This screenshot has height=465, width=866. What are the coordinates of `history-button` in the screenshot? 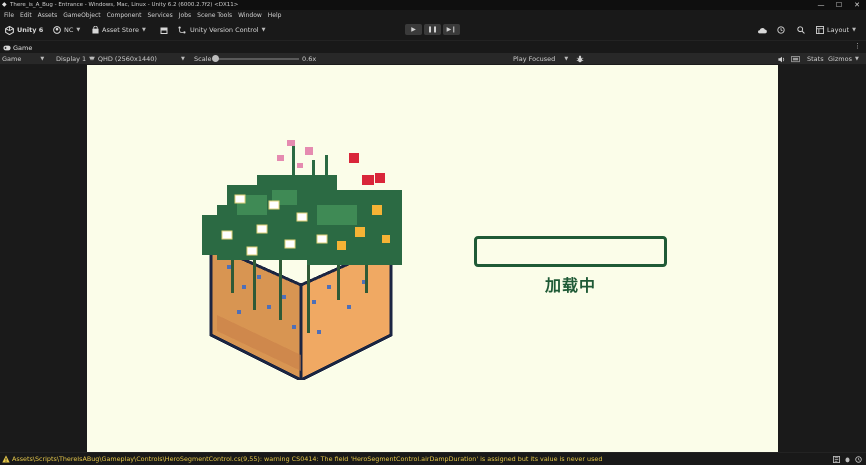 It's located at (781, 30).